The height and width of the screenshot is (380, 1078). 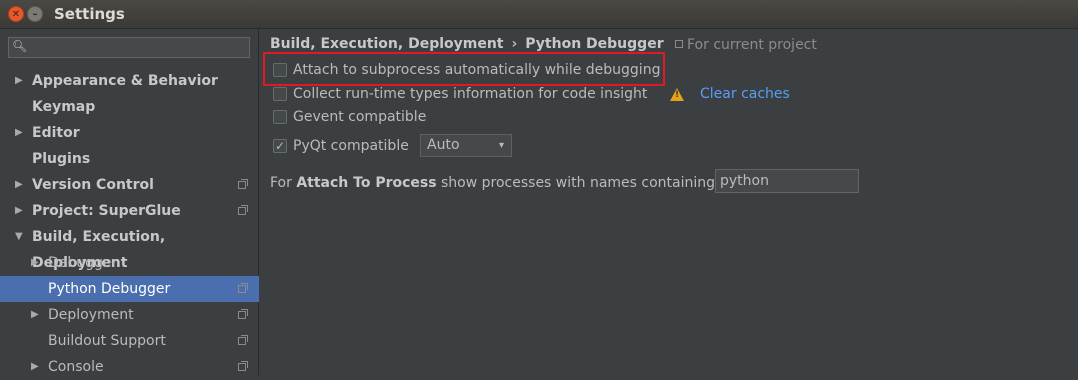 I want to click on expanded-arrow-icon: ▼, so click(x=19, y=237).